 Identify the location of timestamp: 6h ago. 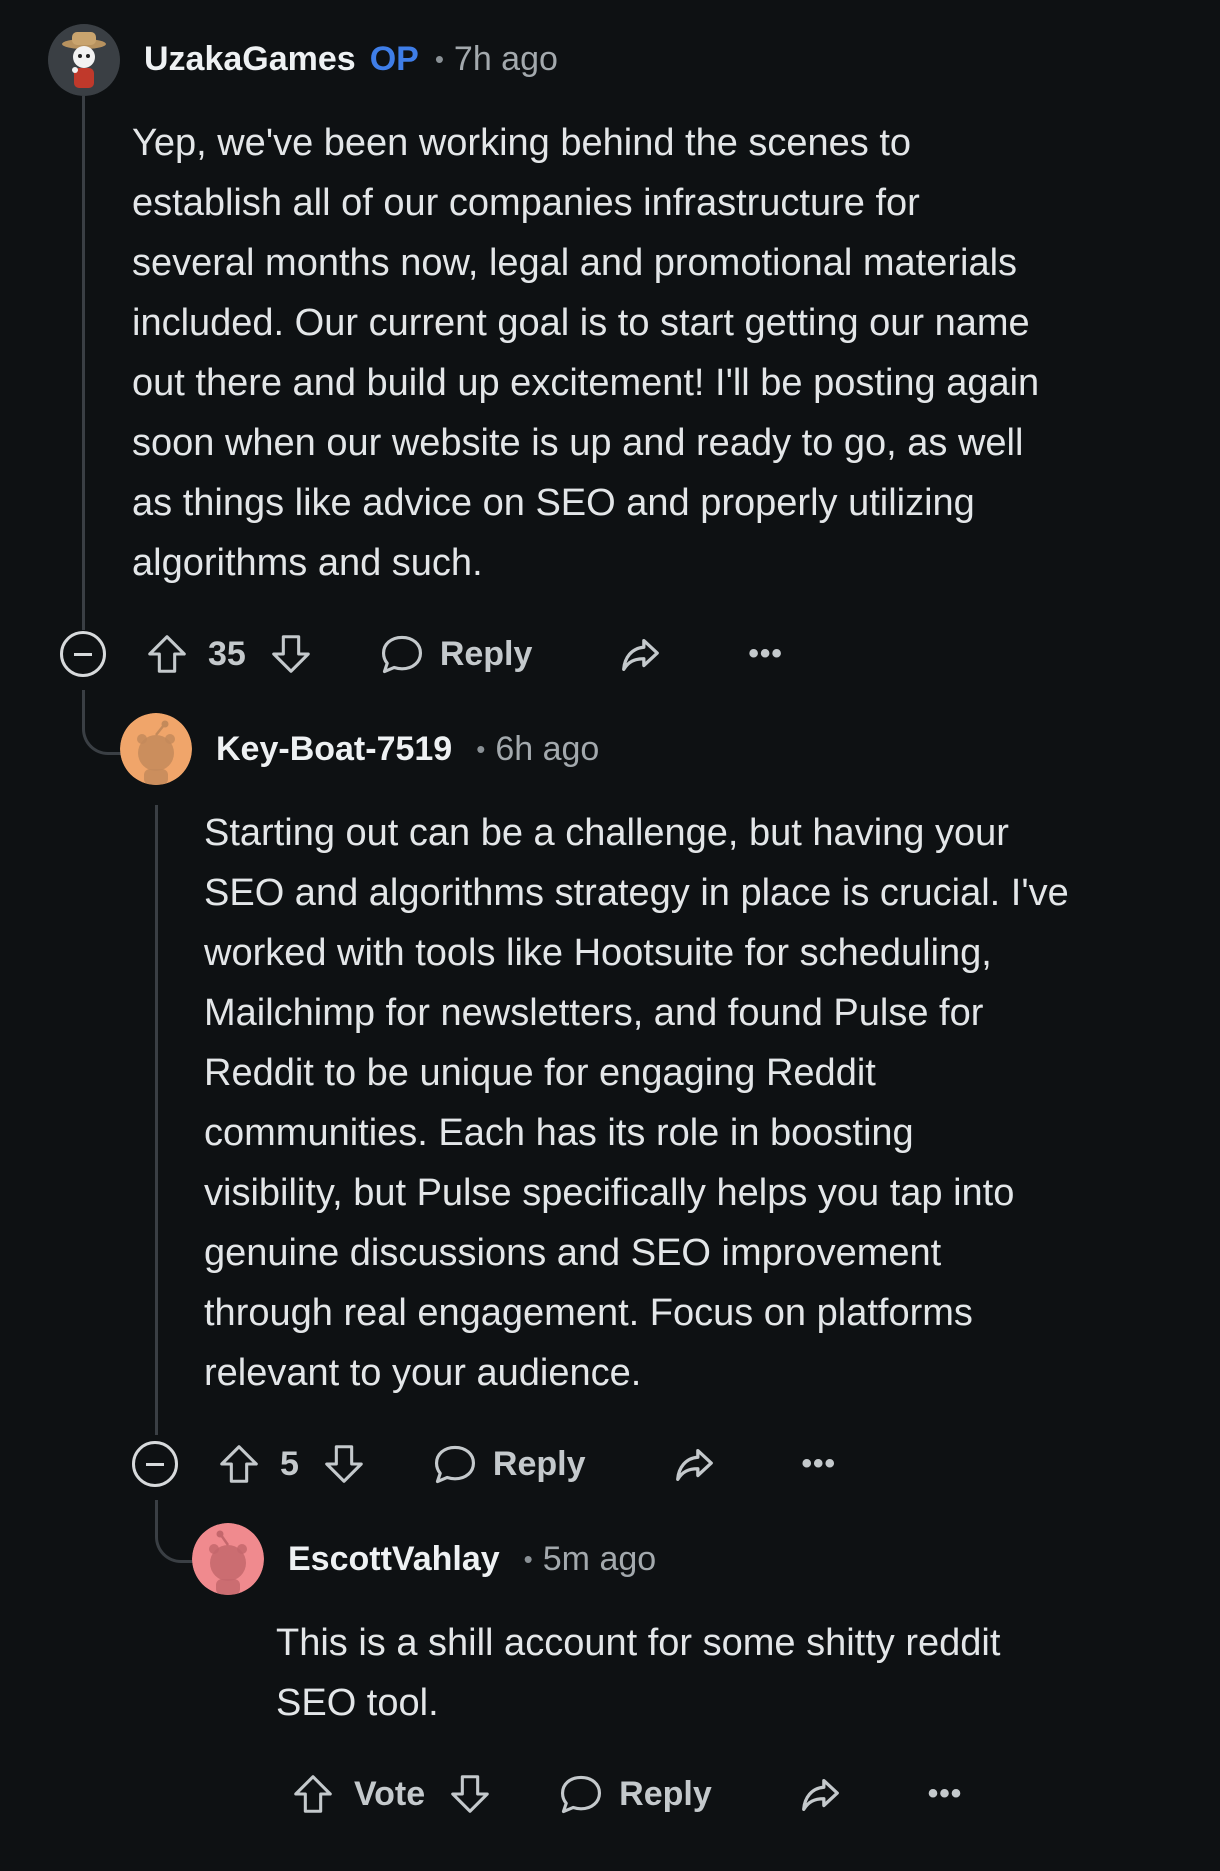
(547, 749).